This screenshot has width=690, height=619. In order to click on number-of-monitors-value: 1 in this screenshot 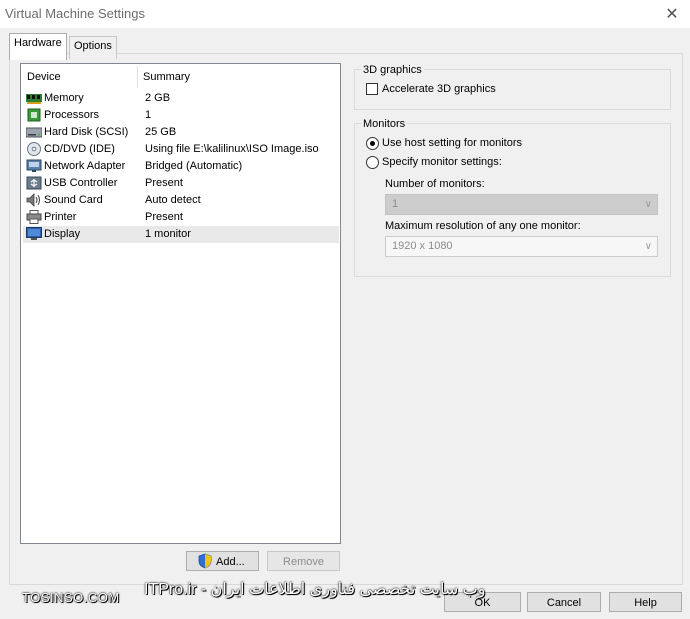, I will do `click(395, 204)`.